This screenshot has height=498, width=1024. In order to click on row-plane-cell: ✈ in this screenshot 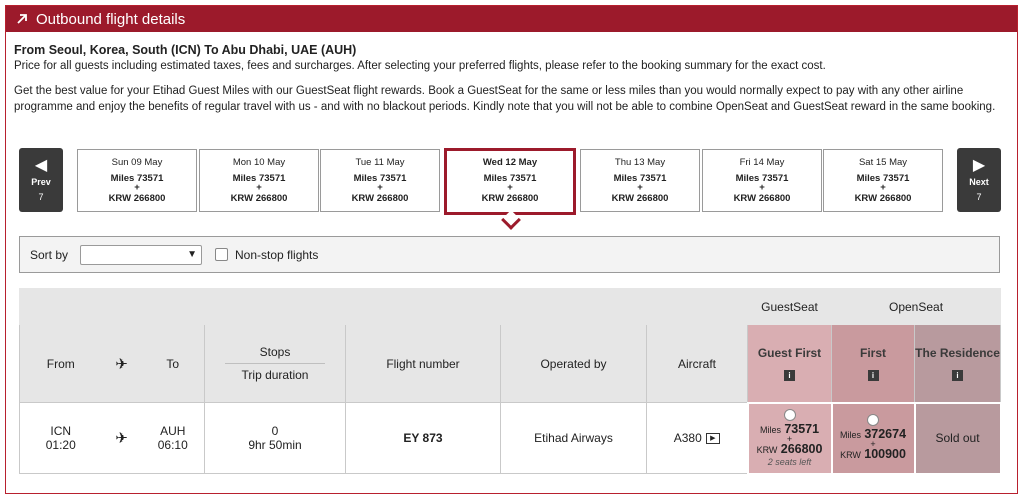, I will do `click(121, 438)`.